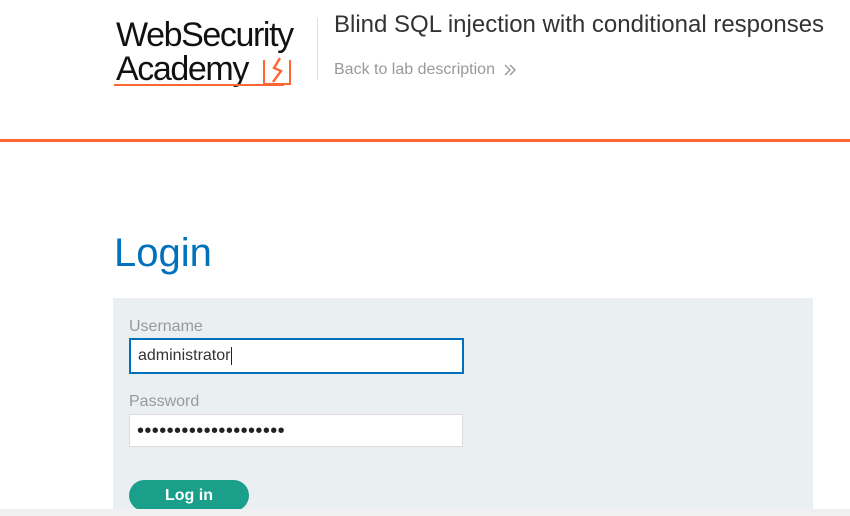 The width and height of the screenshot is (850, 516). Describe the element at coordinates (296, 430) in the screenshot. I see `password-input: ••••••••••••••••••••` at that location.